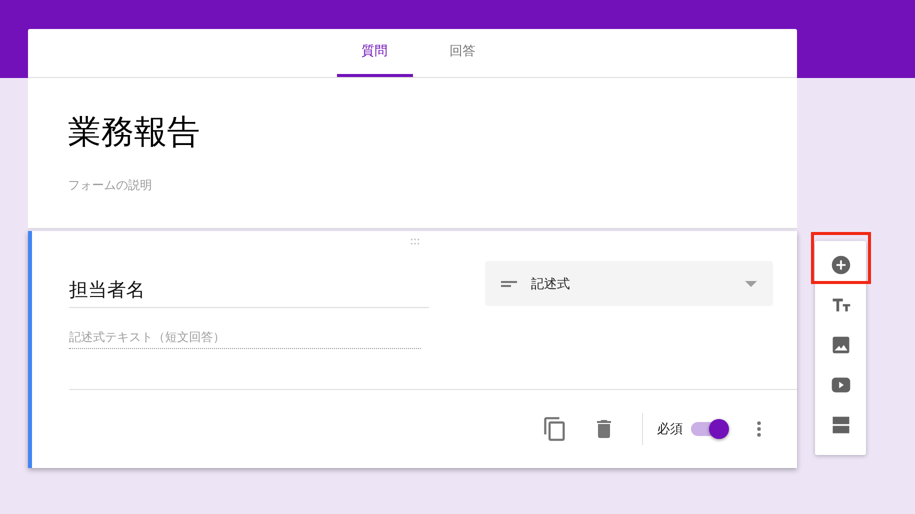  Describe the element at coordinates (555, 429) in the screenshot. I see `copy-icon` at that location.